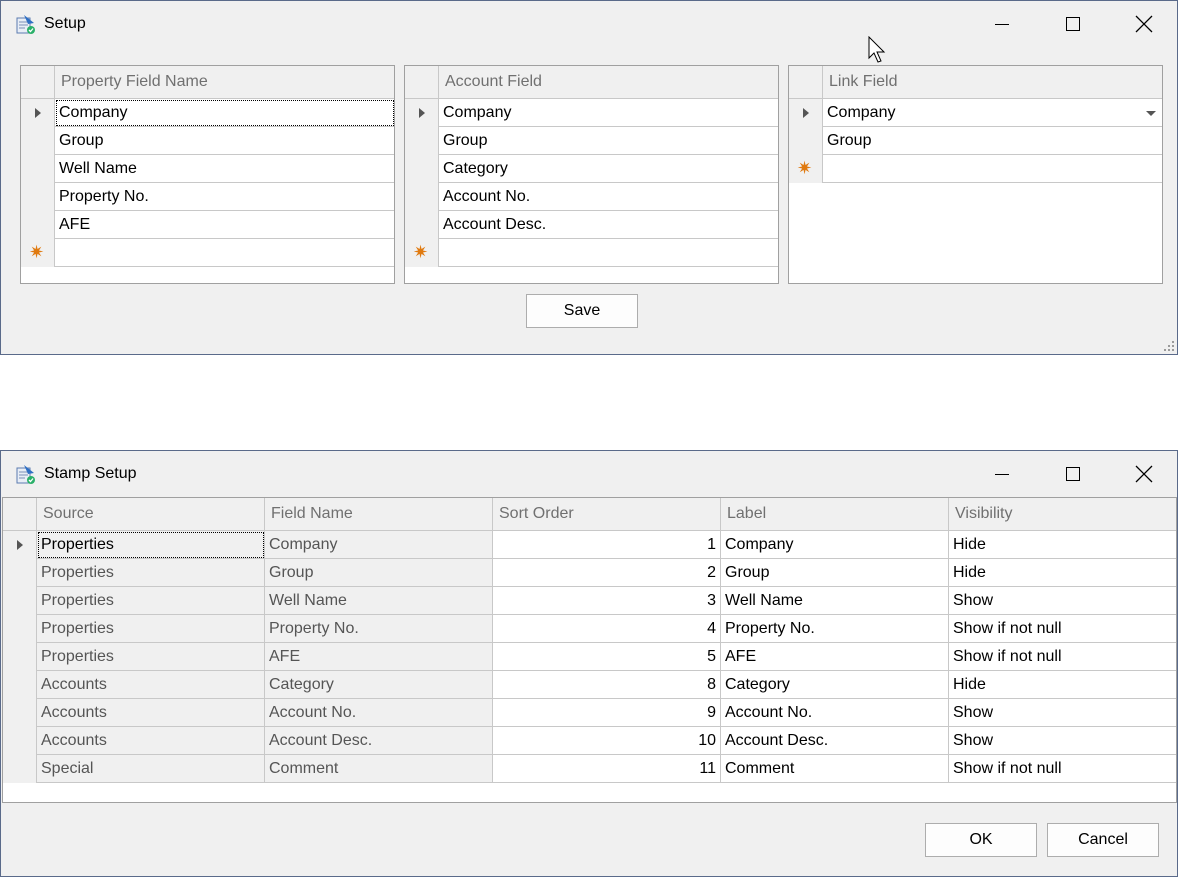  Describe the element at coordinates (1169, 346) in the screenshot. I see `resize-grip-icon` at that location.